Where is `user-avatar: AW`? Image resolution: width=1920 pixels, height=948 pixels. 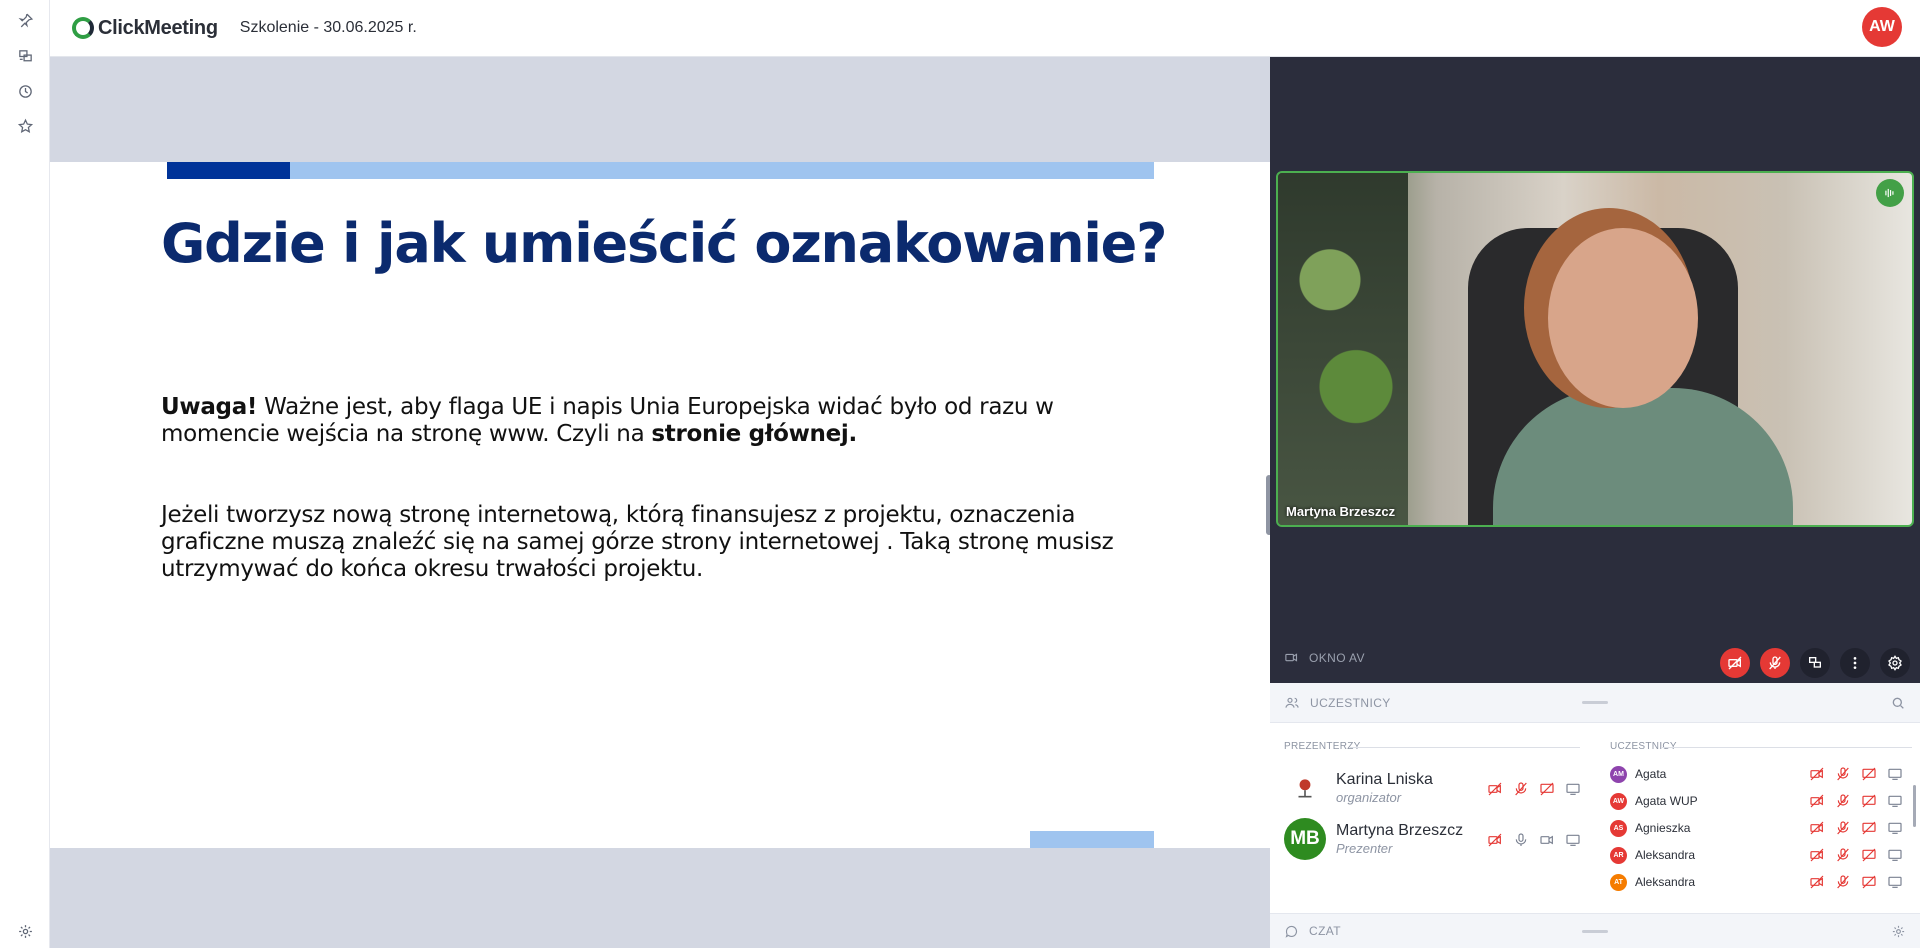
user-avatar: AW is located at coordinates (1882, 27).